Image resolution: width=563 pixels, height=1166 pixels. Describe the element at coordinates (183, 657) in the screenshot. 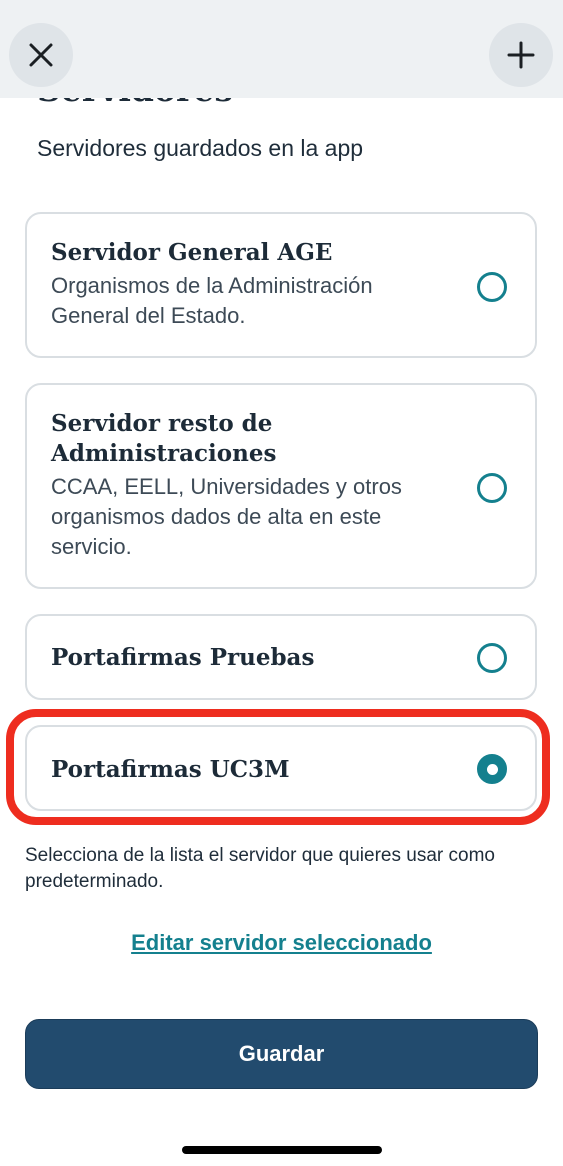

I see `server-title: Portafirmas Pruebas` at that location.